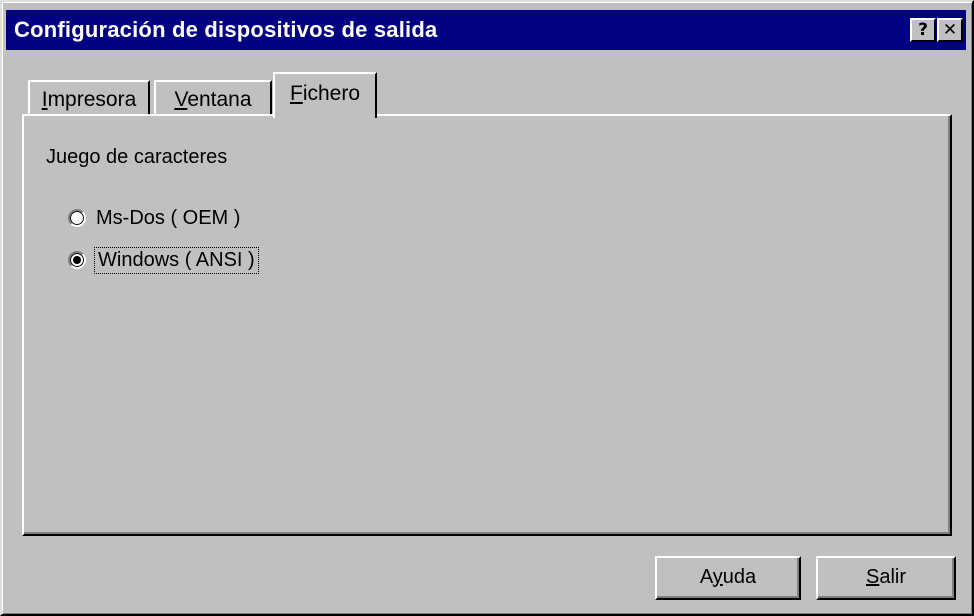 The width and height of the screenshot is (974, 616). Describe the element at coordinates (137, 157) in the screenshot. I see `charset-group-label: Juego de caracteres` at that location.